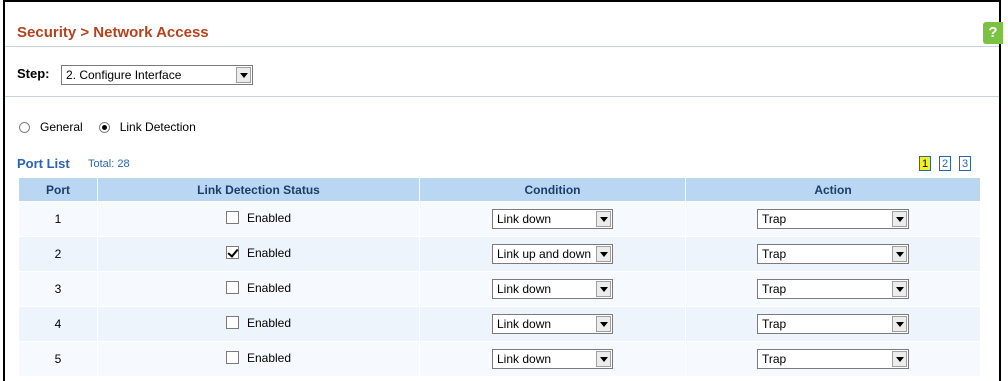 Image resolution: width=1008 pixels, height=381 pixels. What do you see at coordinates (61, 127) in the screenshot?
I see `radio-general-label: General` at bounding box center [61, 127].